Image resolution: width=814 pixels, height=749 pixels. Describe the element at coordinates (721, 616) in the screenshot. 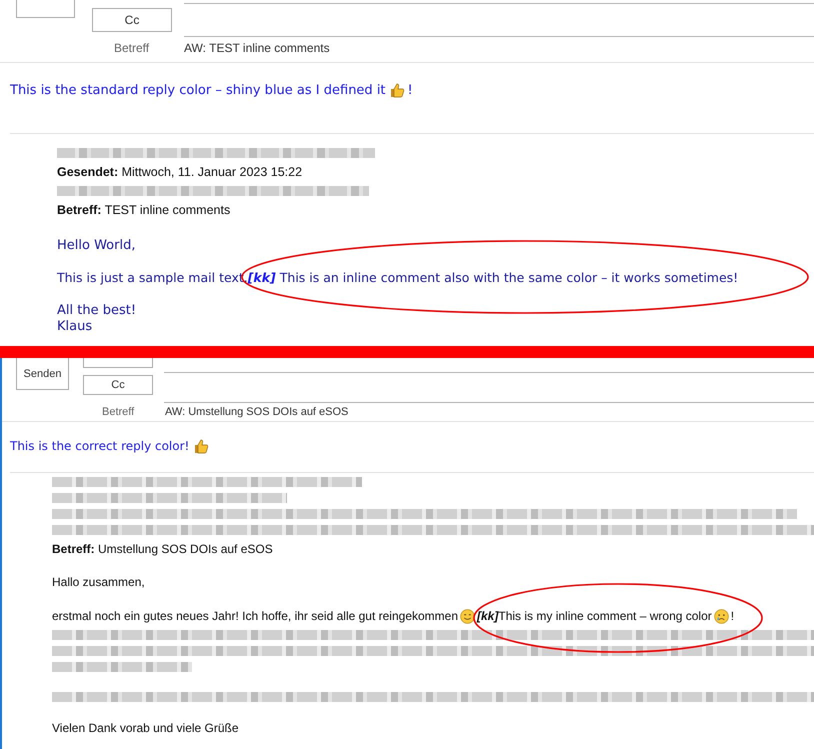

I see `sad-face-icon` at that location.